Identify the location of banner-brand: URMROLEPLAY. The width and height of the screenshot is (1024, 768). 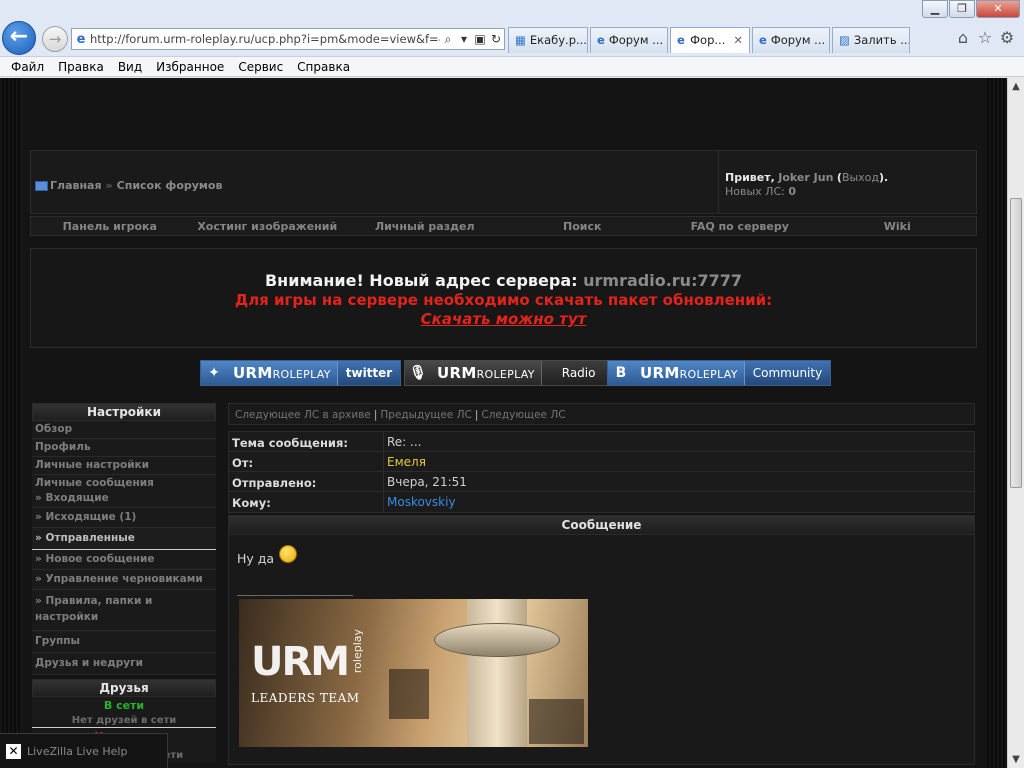
(486, 373).